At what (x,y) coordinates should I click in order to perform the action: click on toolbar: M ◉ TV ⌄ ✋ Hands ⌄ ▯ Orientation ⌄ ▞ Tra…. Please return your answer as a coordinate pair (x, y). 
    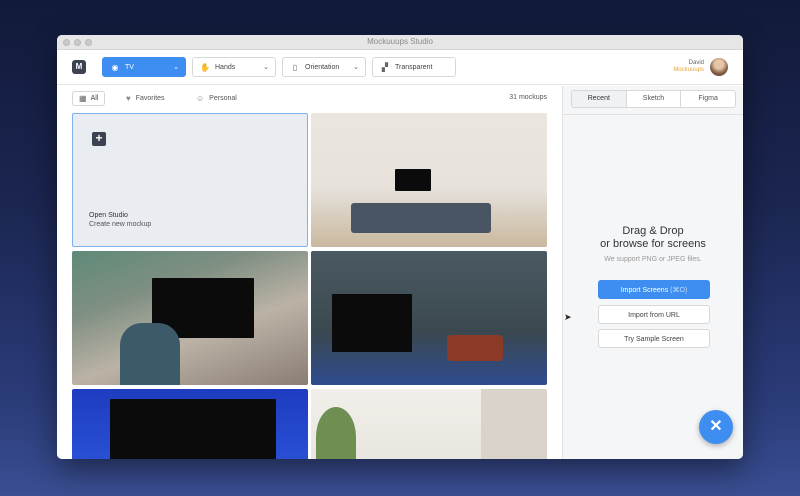
    Looking at the image, I should click on (400, 67).